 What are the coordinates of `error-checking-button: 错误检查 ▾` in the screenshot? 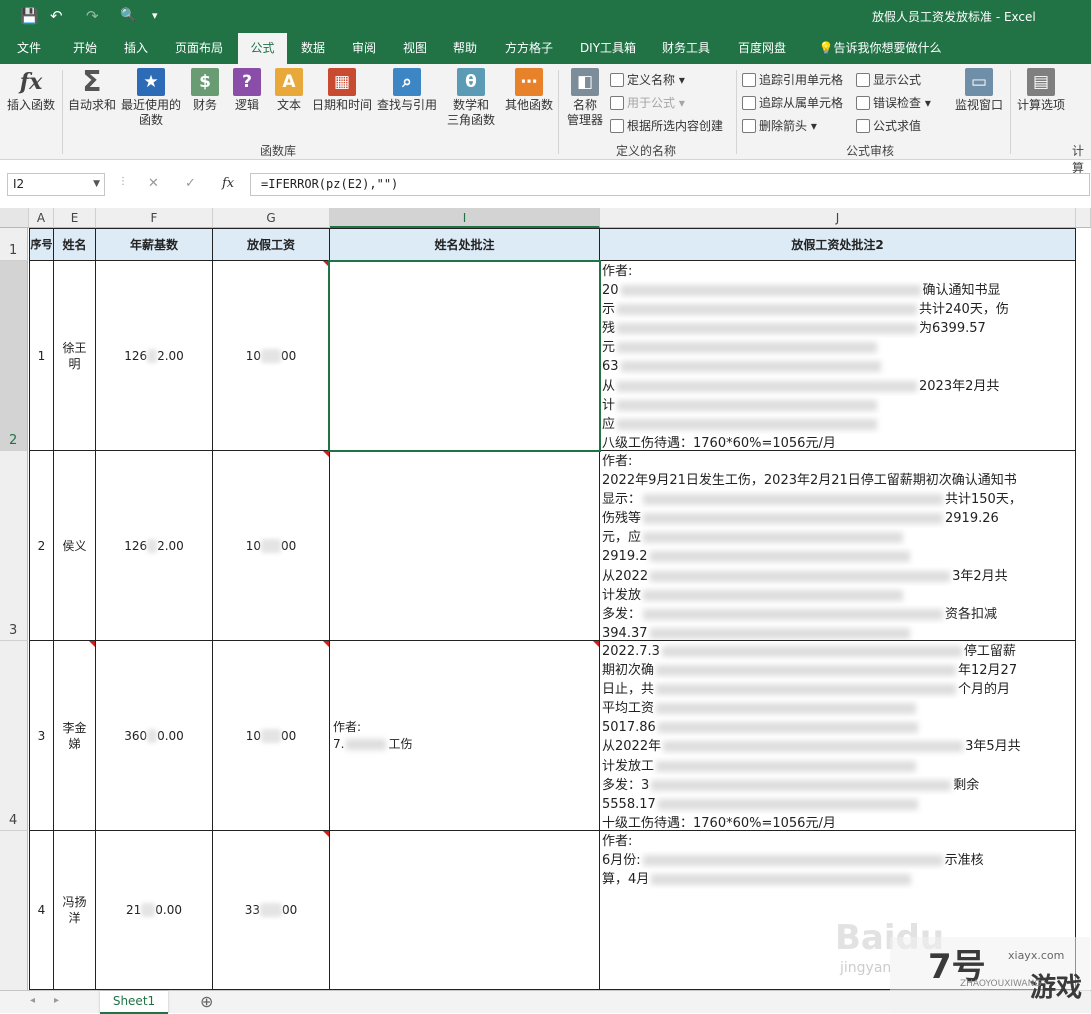 It's located at (893, 103).